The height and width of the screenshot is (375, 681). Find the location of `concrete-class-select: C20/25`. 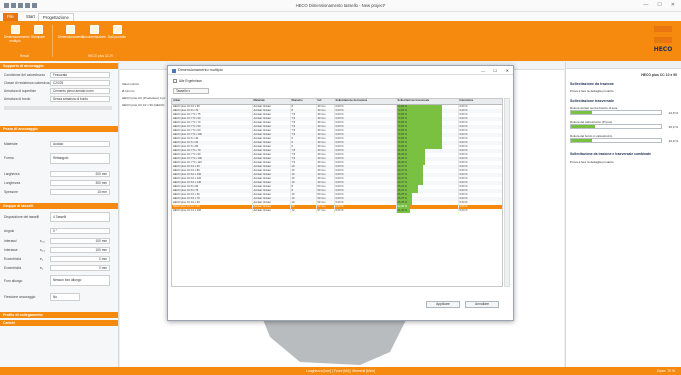

concrete-class-select: C20/25 is located at coordinates (80, 83).